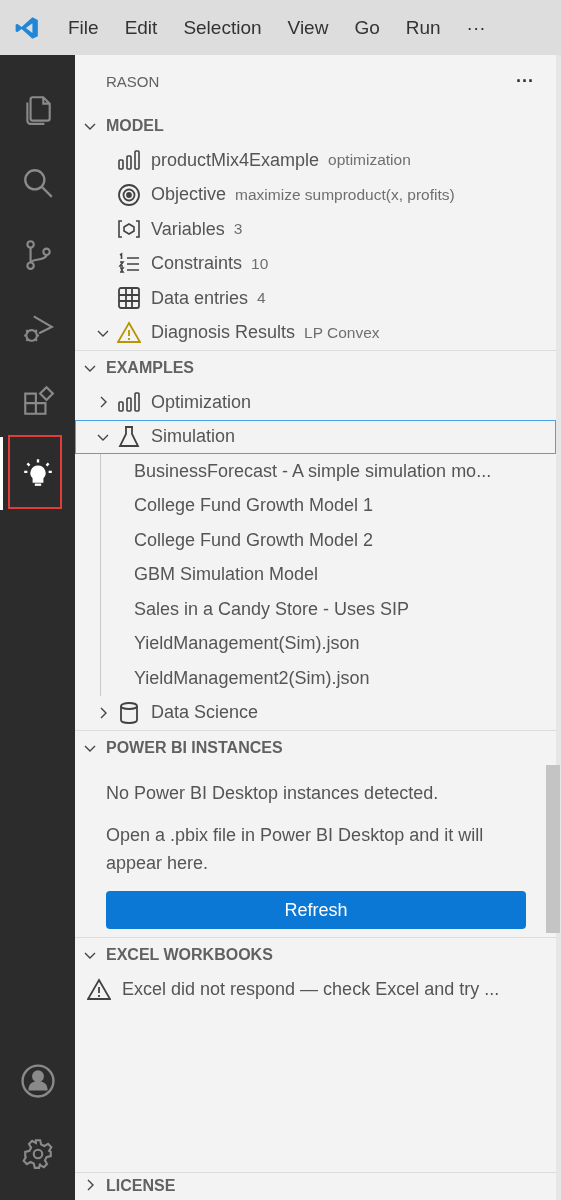 The image size is (561, 1200). What do you see at coordinates (193, 437) in the screenshot?
I see `item-label: Simulation` at bounding box center [193, 437].